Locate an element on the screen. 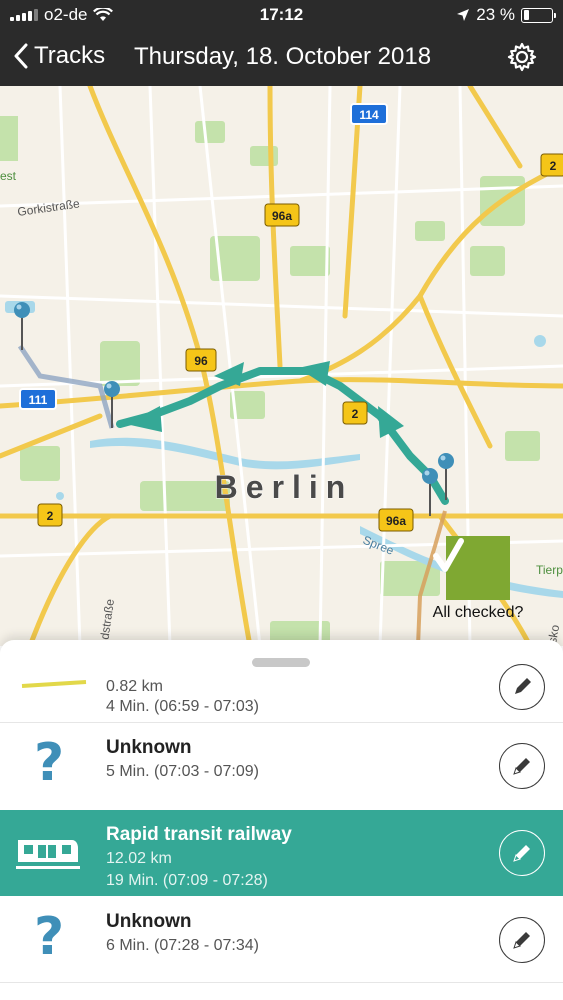  timeline-row-partial: 0.82 km 4 Min. (06:59 - 07:03) is located at coordinates (281, 694).